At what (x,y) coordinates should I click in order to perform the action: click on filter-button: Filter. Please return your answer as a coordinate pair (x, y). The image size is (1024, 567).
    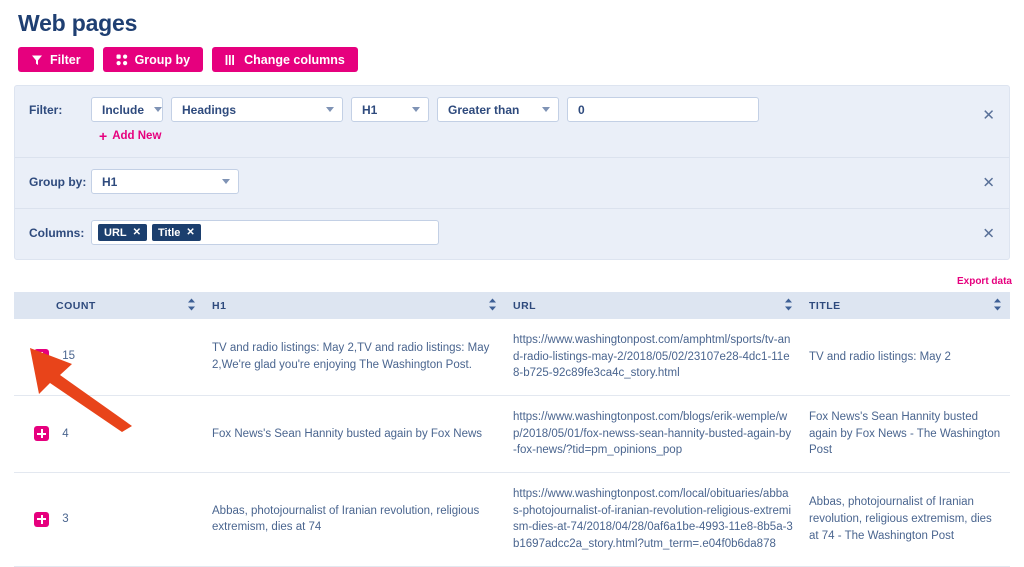
    Looking at the image, I should click on (56, 59).